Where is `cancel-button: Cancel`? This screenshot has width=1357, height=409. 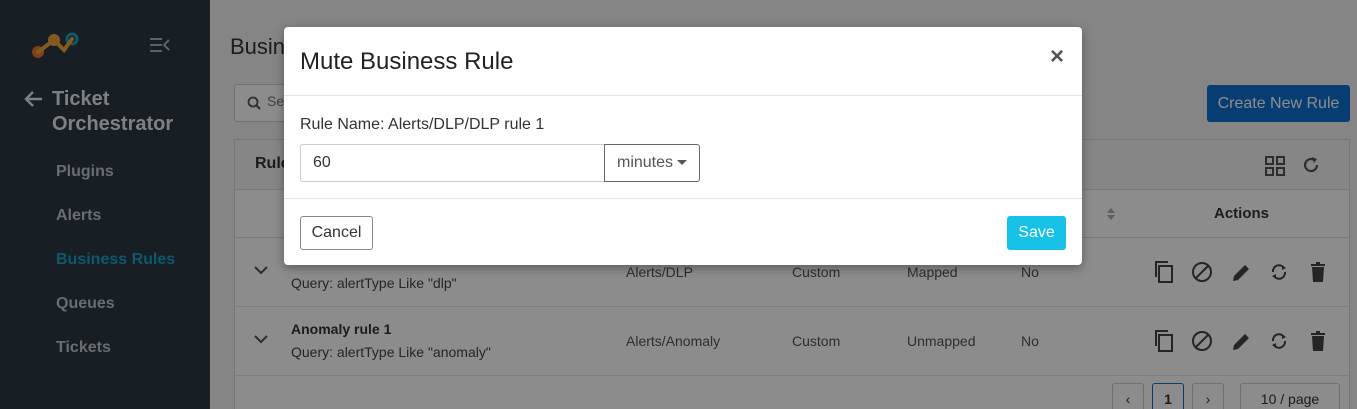 cancel-button: Cancel is located at coordinates (336, 233).